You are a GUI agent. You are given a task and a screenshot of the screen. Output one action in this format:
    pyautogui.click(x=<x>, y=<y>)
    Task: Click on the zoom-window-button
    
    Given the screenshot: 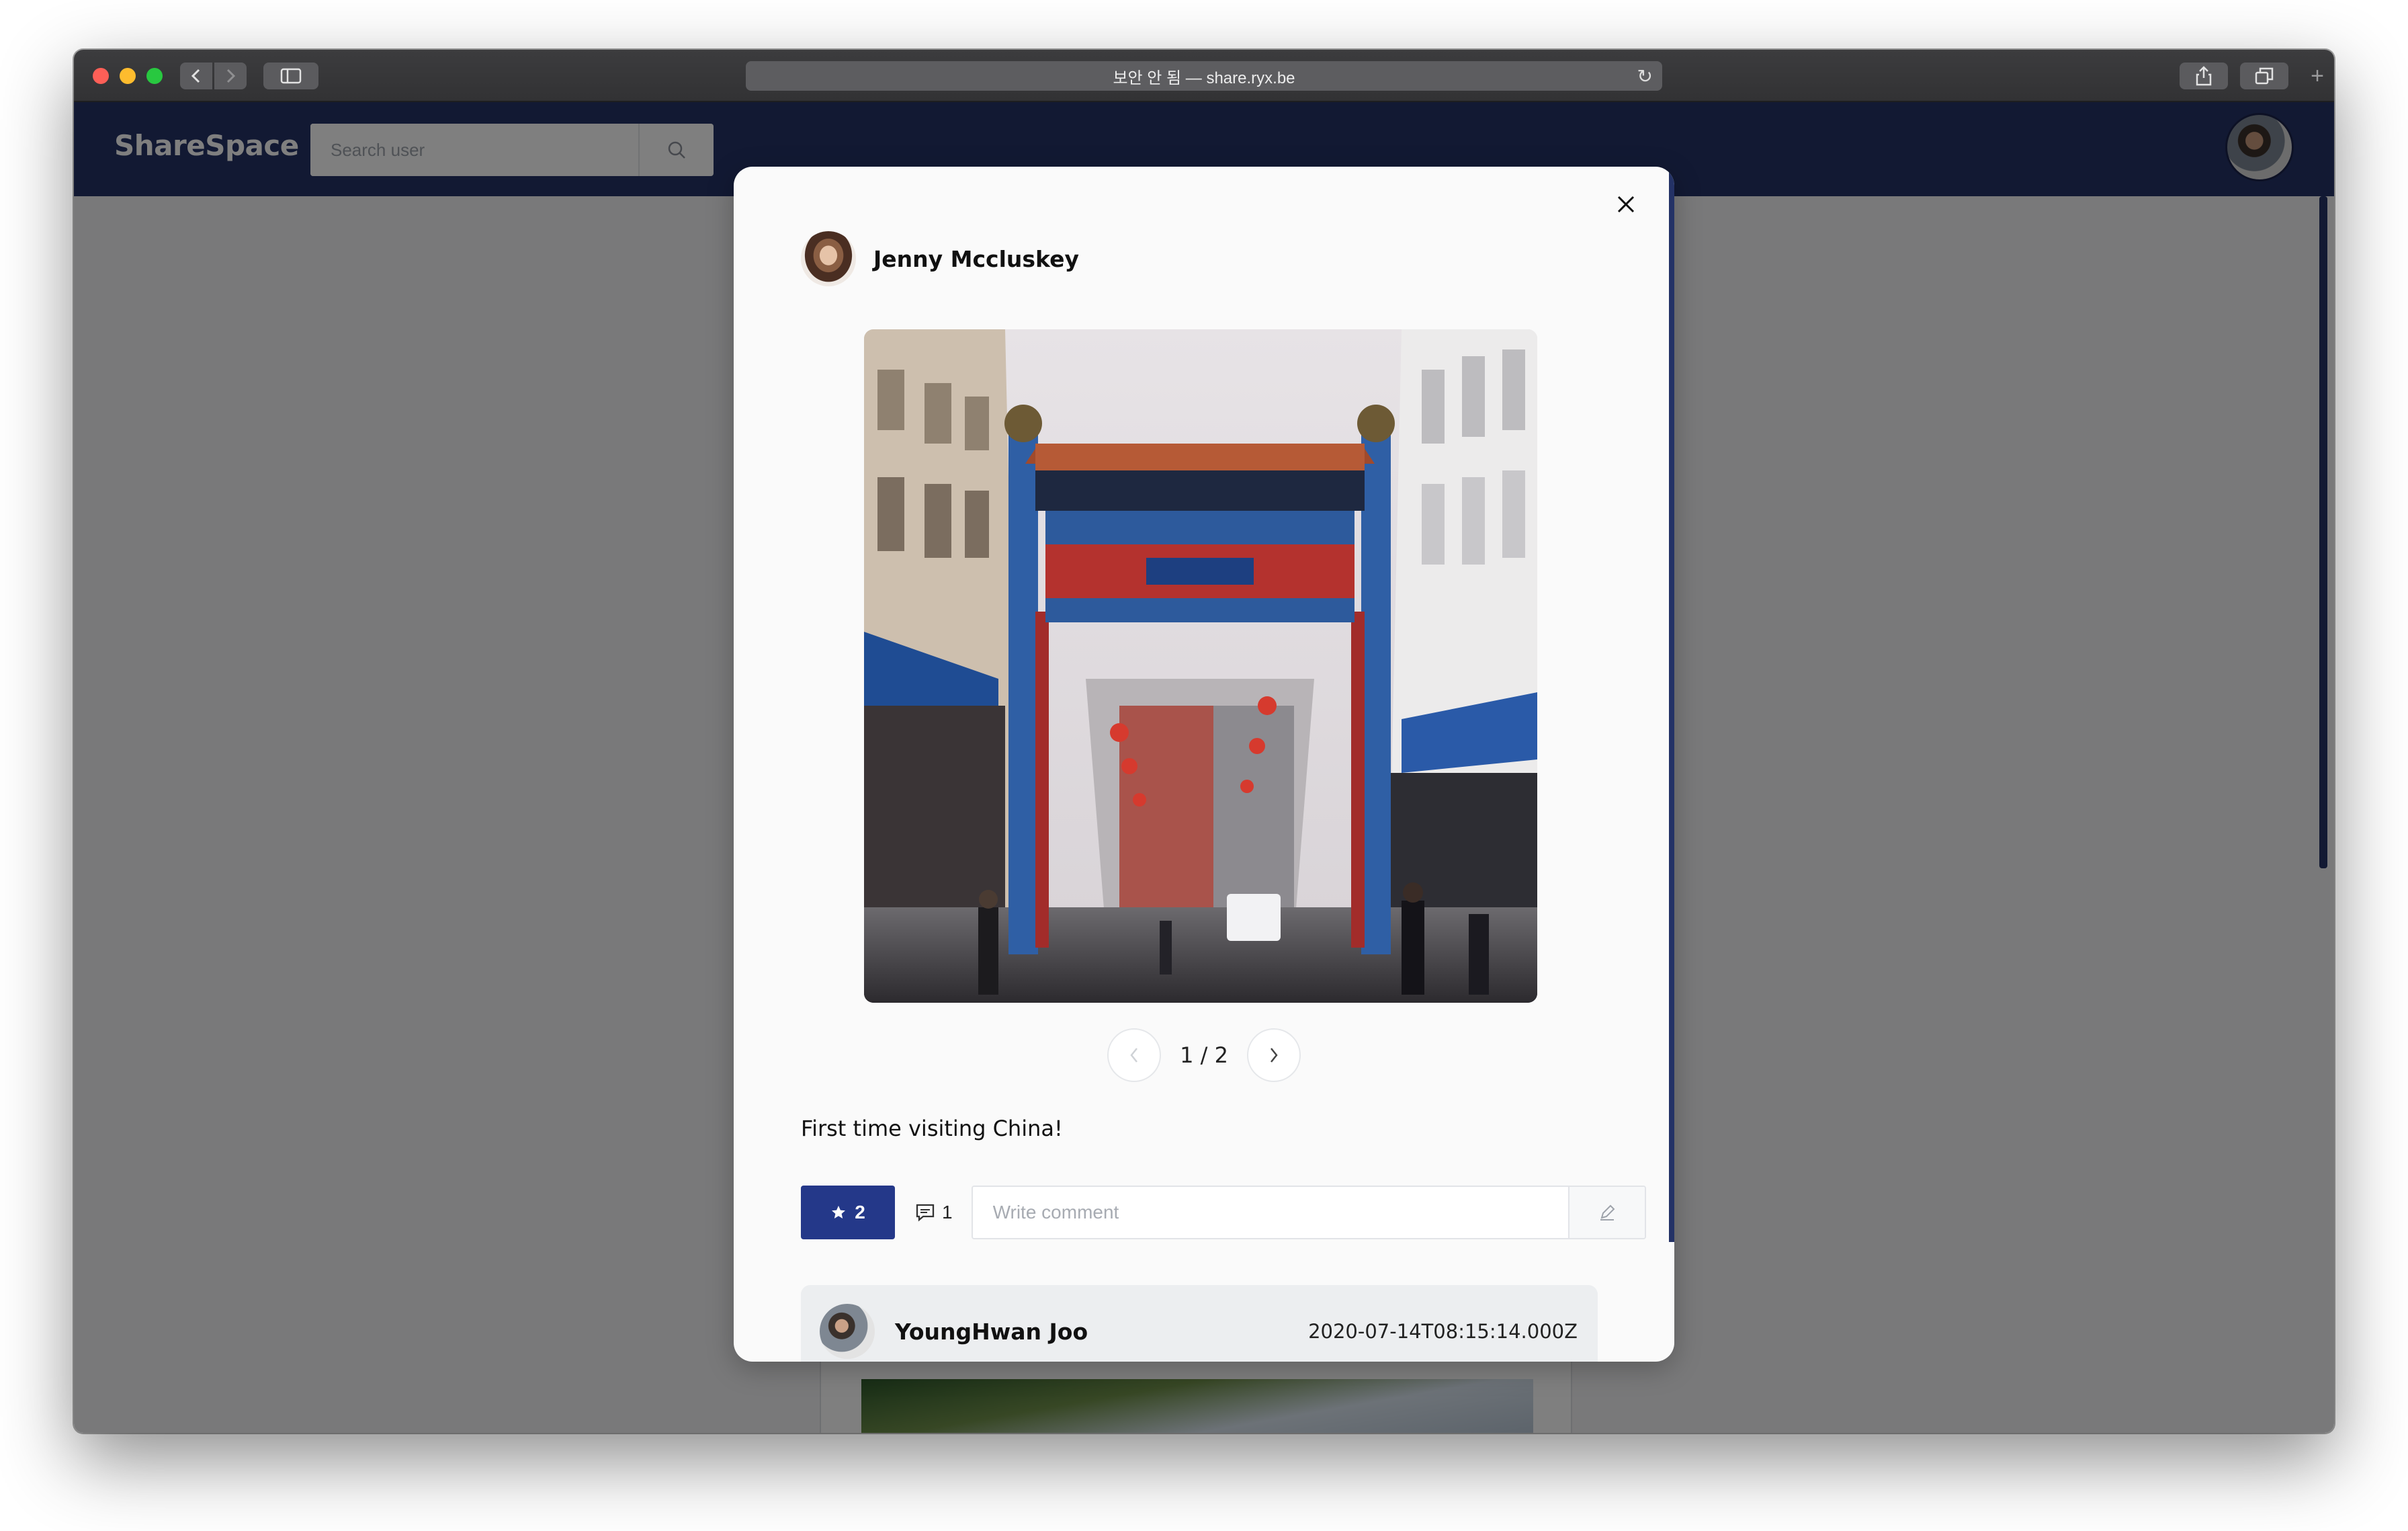 What is the action you would take?
    pyautogui.click(x=154, y=76)
    